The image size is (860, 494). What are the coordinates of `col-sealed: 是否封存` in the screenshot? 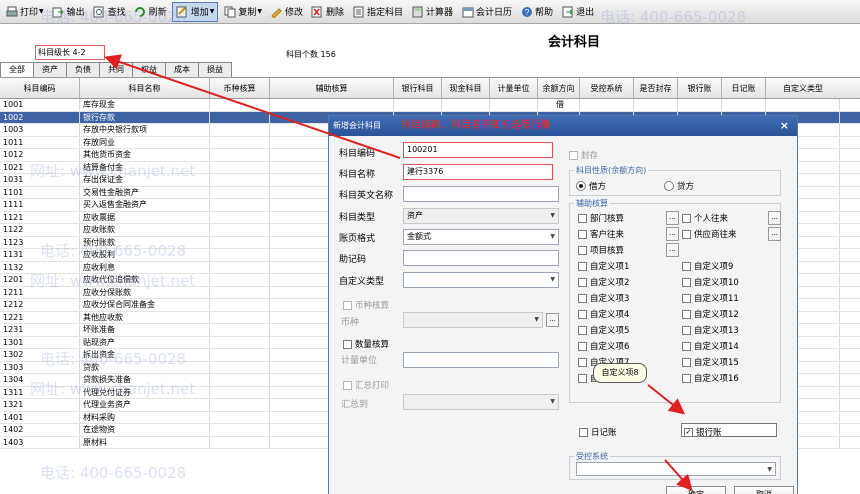 It's located at (656, 88).